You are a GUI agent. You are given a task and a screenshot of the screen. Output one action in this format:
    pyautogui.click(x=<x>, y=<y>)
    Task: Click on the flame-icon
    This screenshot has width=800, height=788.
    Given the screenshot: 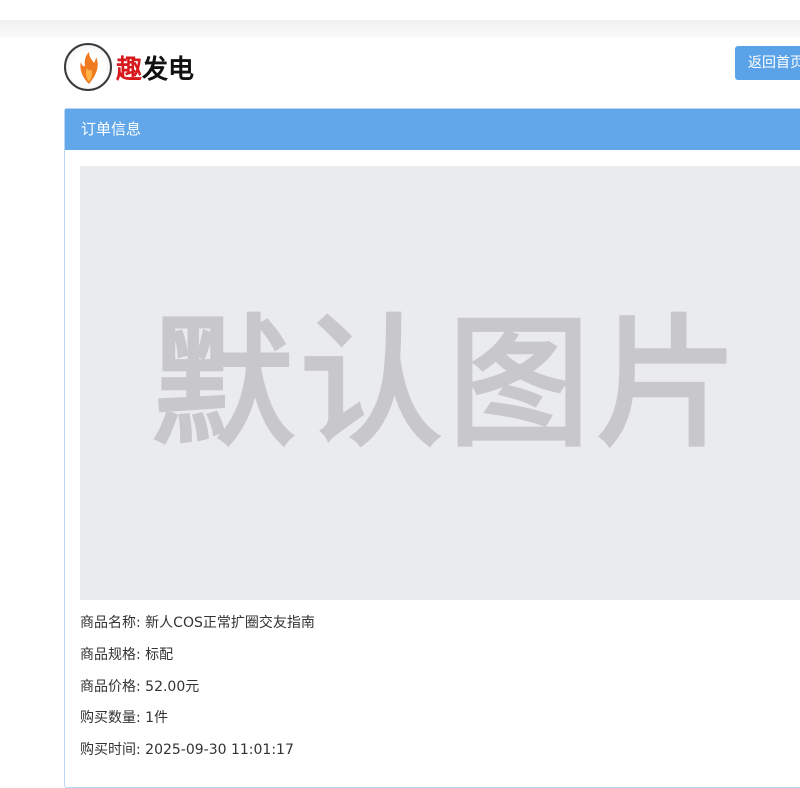 What is the action you would take?
    pyautogui.click(x=89, y=68)
    